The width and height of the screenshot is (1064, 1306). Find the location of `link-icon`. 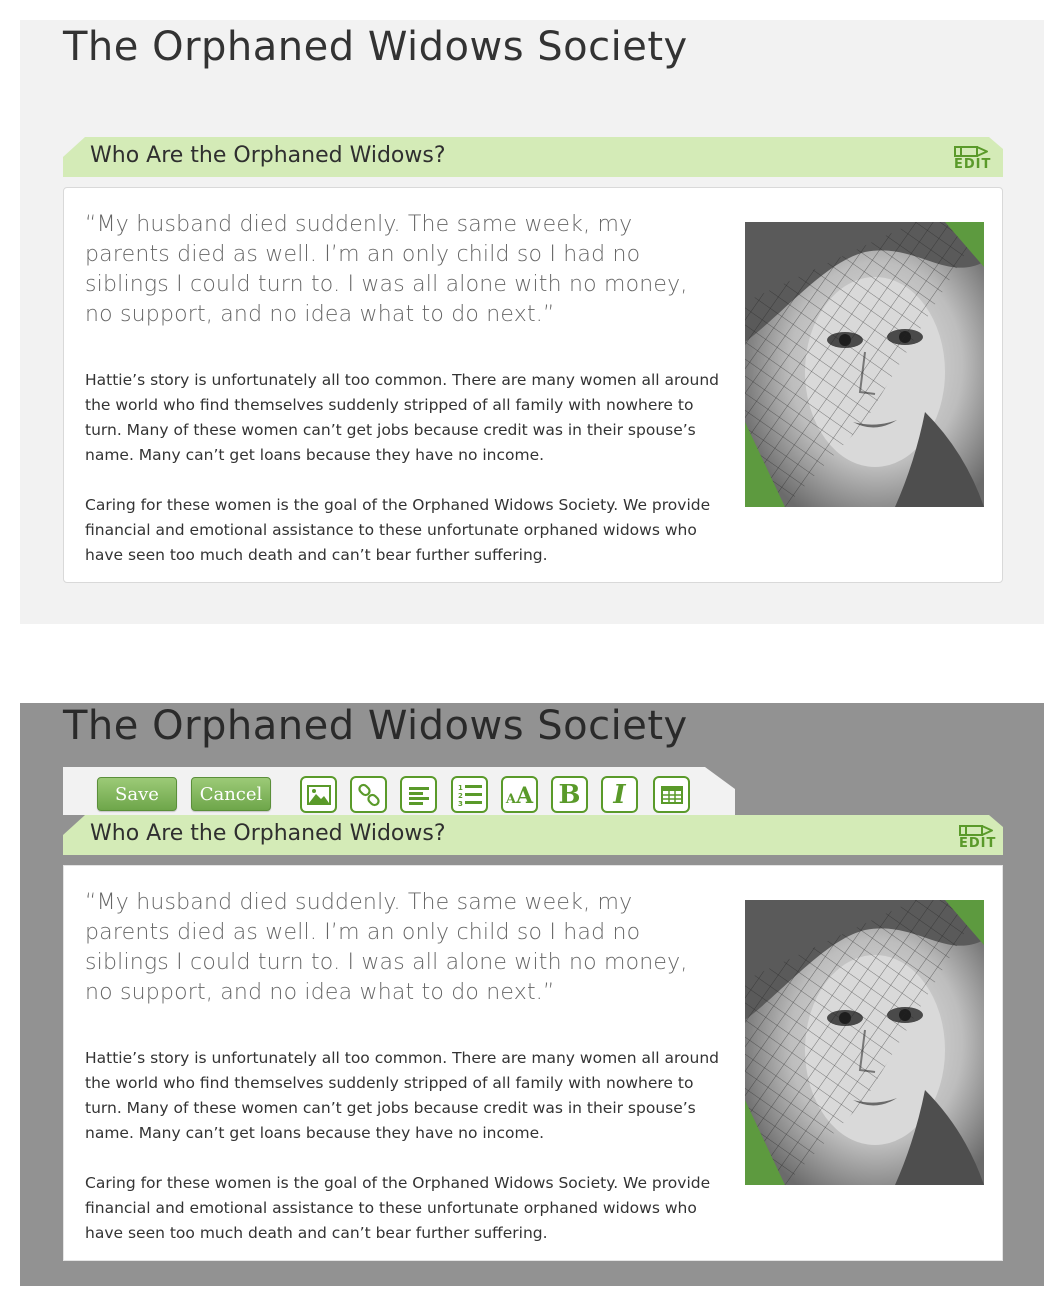

link-icon is located at coordinates (368, 794).